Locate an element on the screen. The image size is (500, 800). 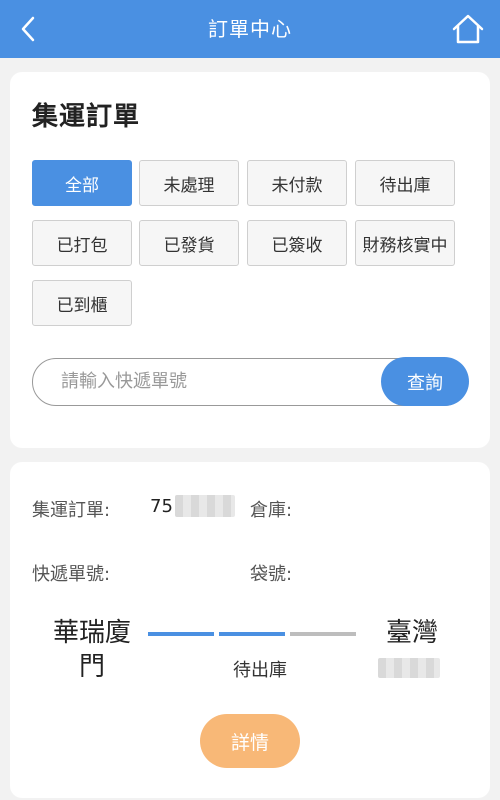
search-button: 查詢 is located at coordinates (425, 381).